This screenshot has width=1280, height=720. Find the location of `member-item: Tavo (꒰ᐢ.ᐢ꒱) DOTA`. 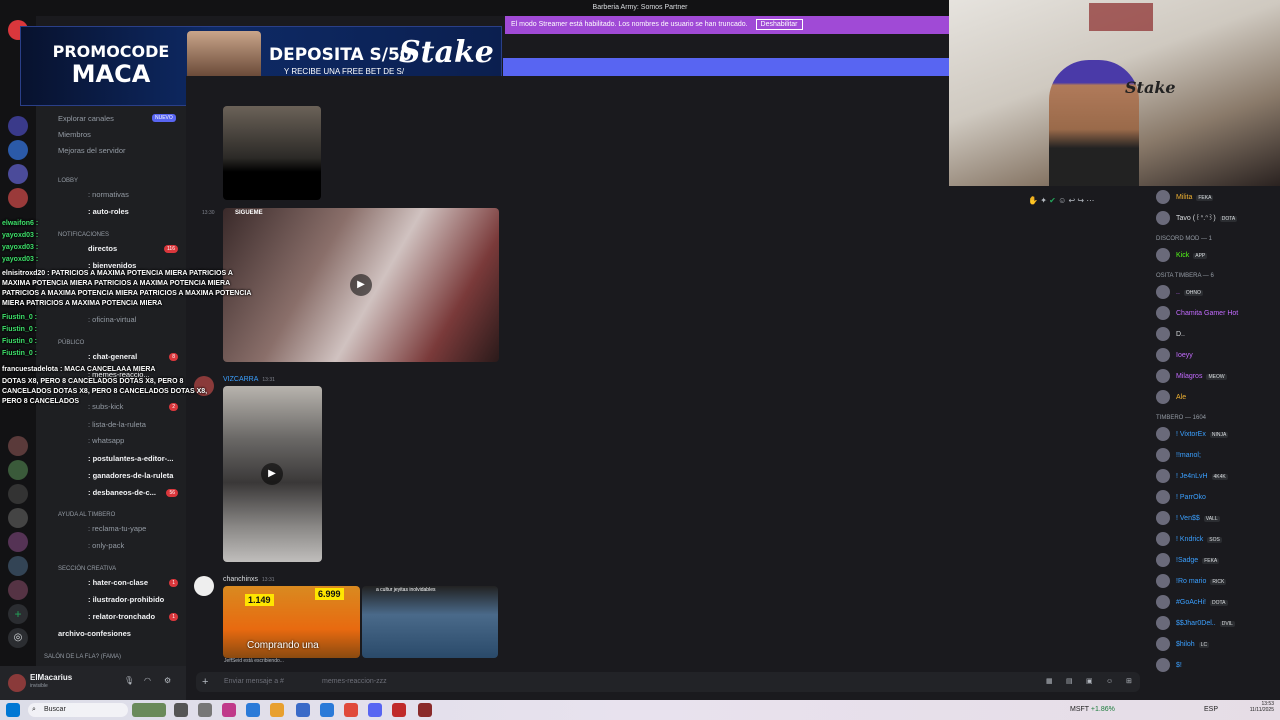

member-item: Tavo (꒰ᐢ.ᐢ꒱) DOTA is located at coordinates (1197, 219).